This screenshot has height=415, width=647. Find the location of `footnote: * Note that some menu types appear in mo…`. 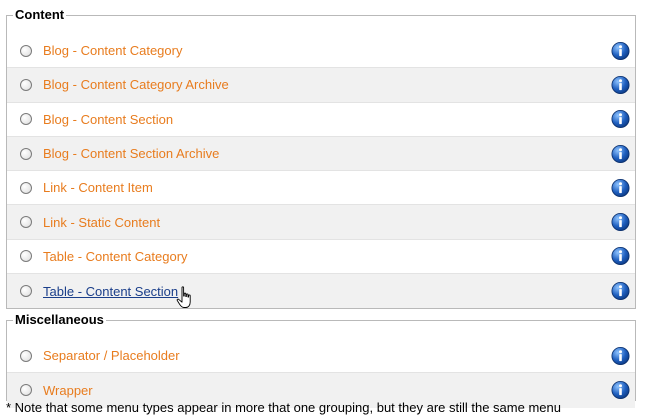

footnote: * Note that some menu types appear in mo… is located at coordinates (283, 407).